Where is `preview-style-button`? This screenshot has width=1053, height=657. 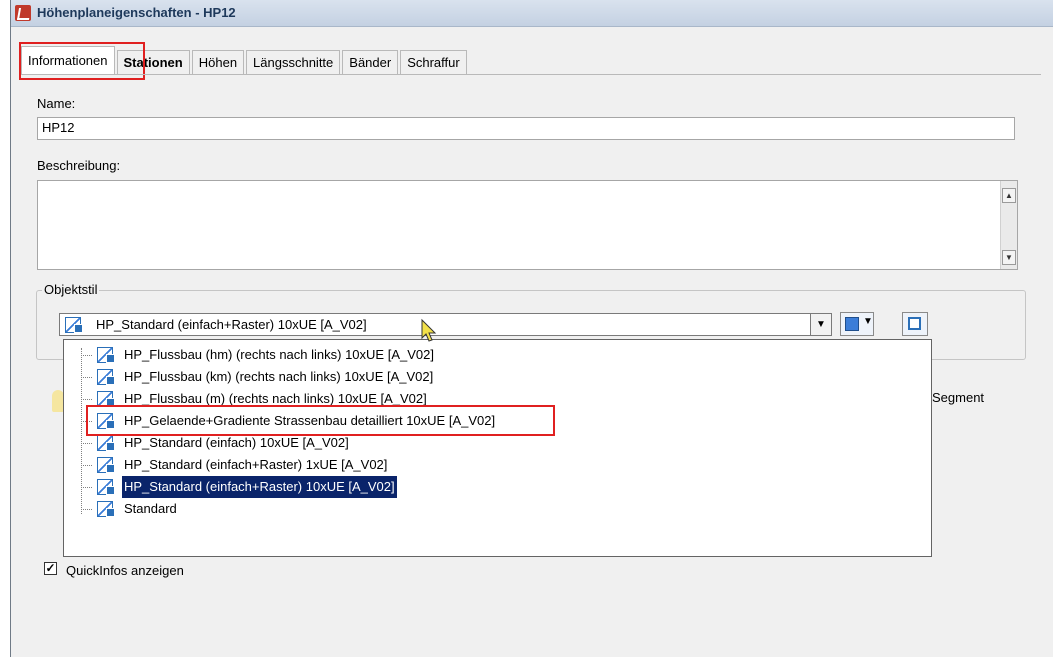 preview-style-button is located at coordinates (915, 324).